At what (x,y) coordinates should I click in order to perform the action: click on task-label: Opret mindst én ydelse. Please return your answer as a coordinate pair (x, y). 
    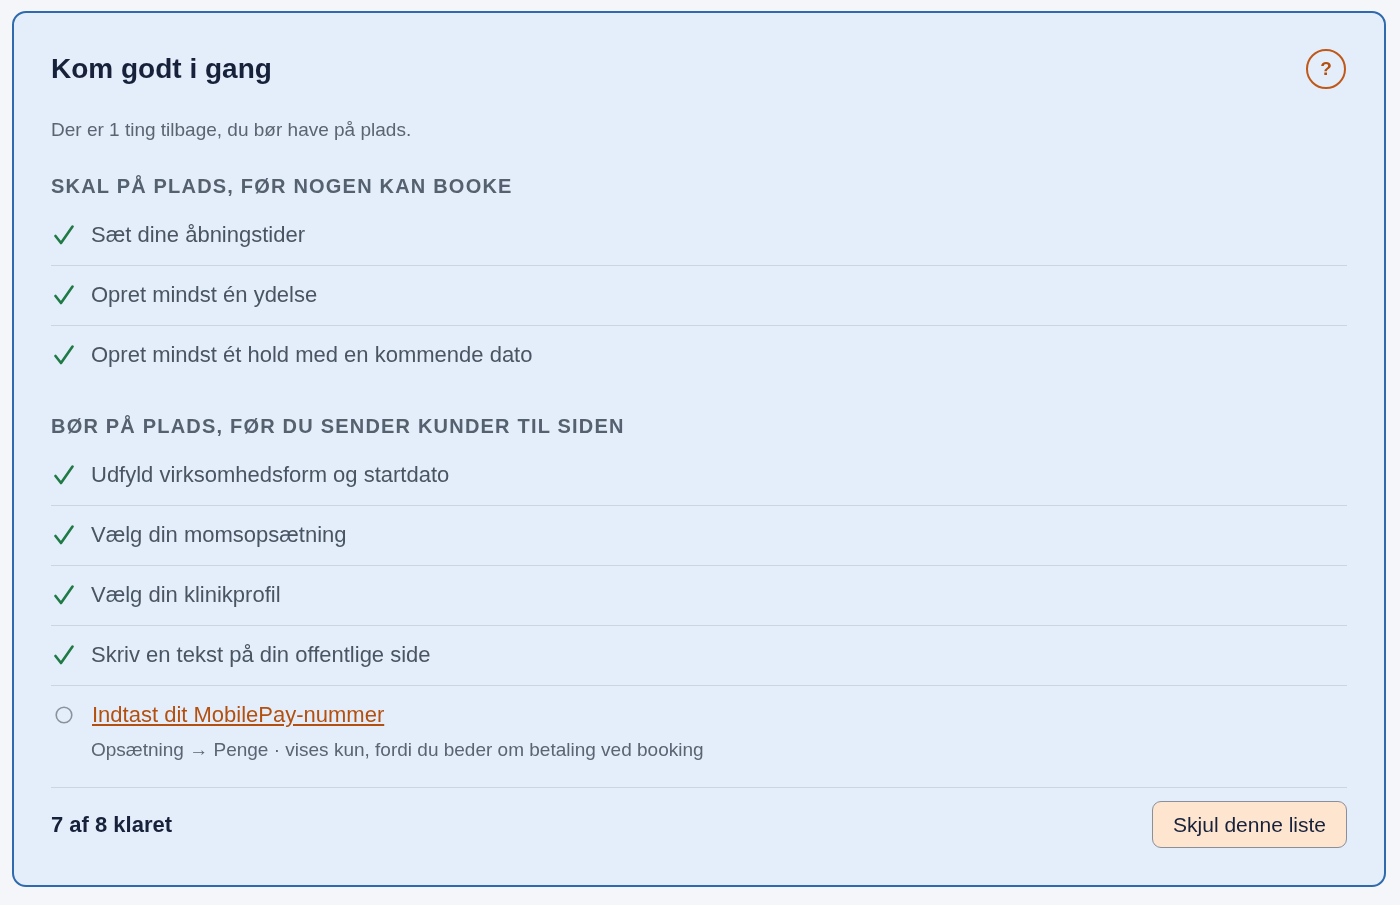
    Looking at the image, I should click on (204, 295).